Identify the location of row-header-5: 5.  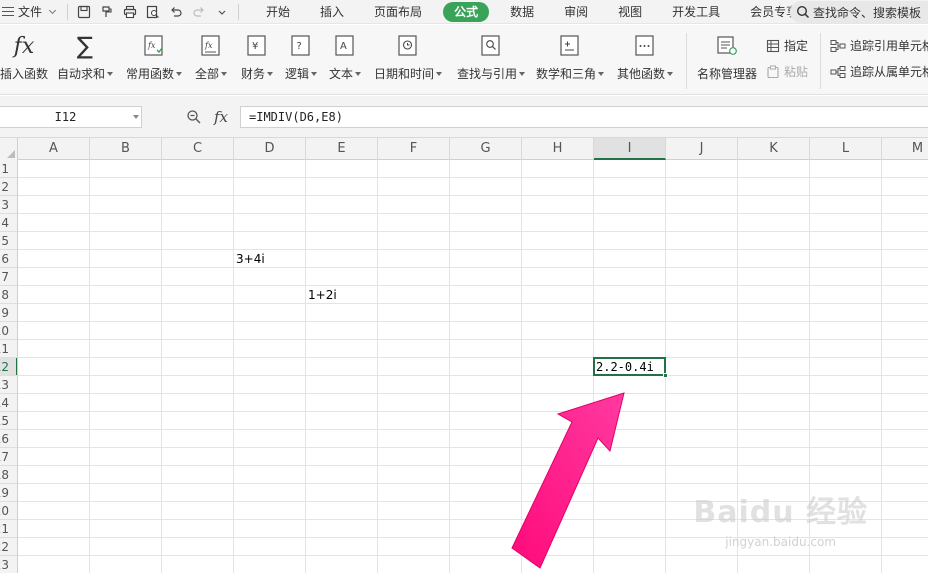
(8, 241).